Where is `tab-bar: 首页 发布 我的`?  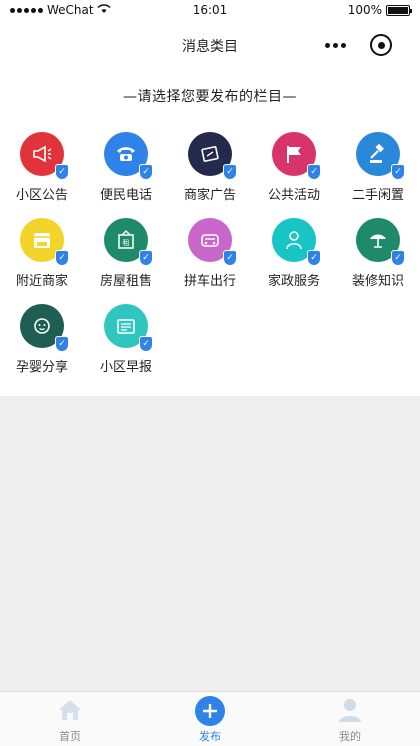
tab-bar: 首页 发布 我的 is located at coordinates (210, 718).